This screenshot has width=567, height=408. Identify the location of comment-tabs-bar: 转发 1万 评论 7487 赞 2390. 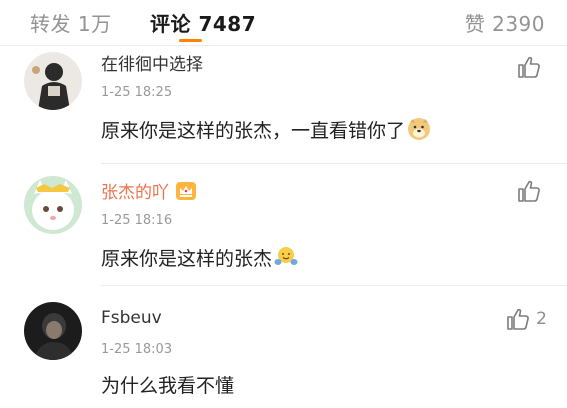
(283, 23).